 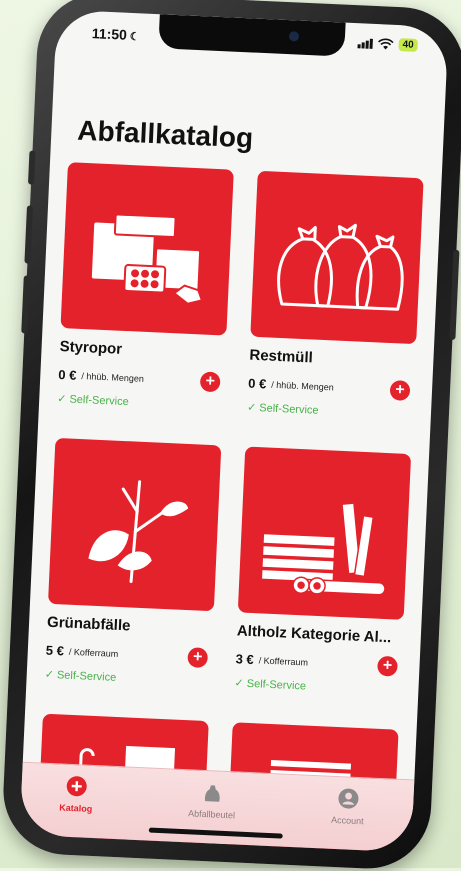 I want to click on tab-label: Abfallbeutel, so click(x=211, y=814).